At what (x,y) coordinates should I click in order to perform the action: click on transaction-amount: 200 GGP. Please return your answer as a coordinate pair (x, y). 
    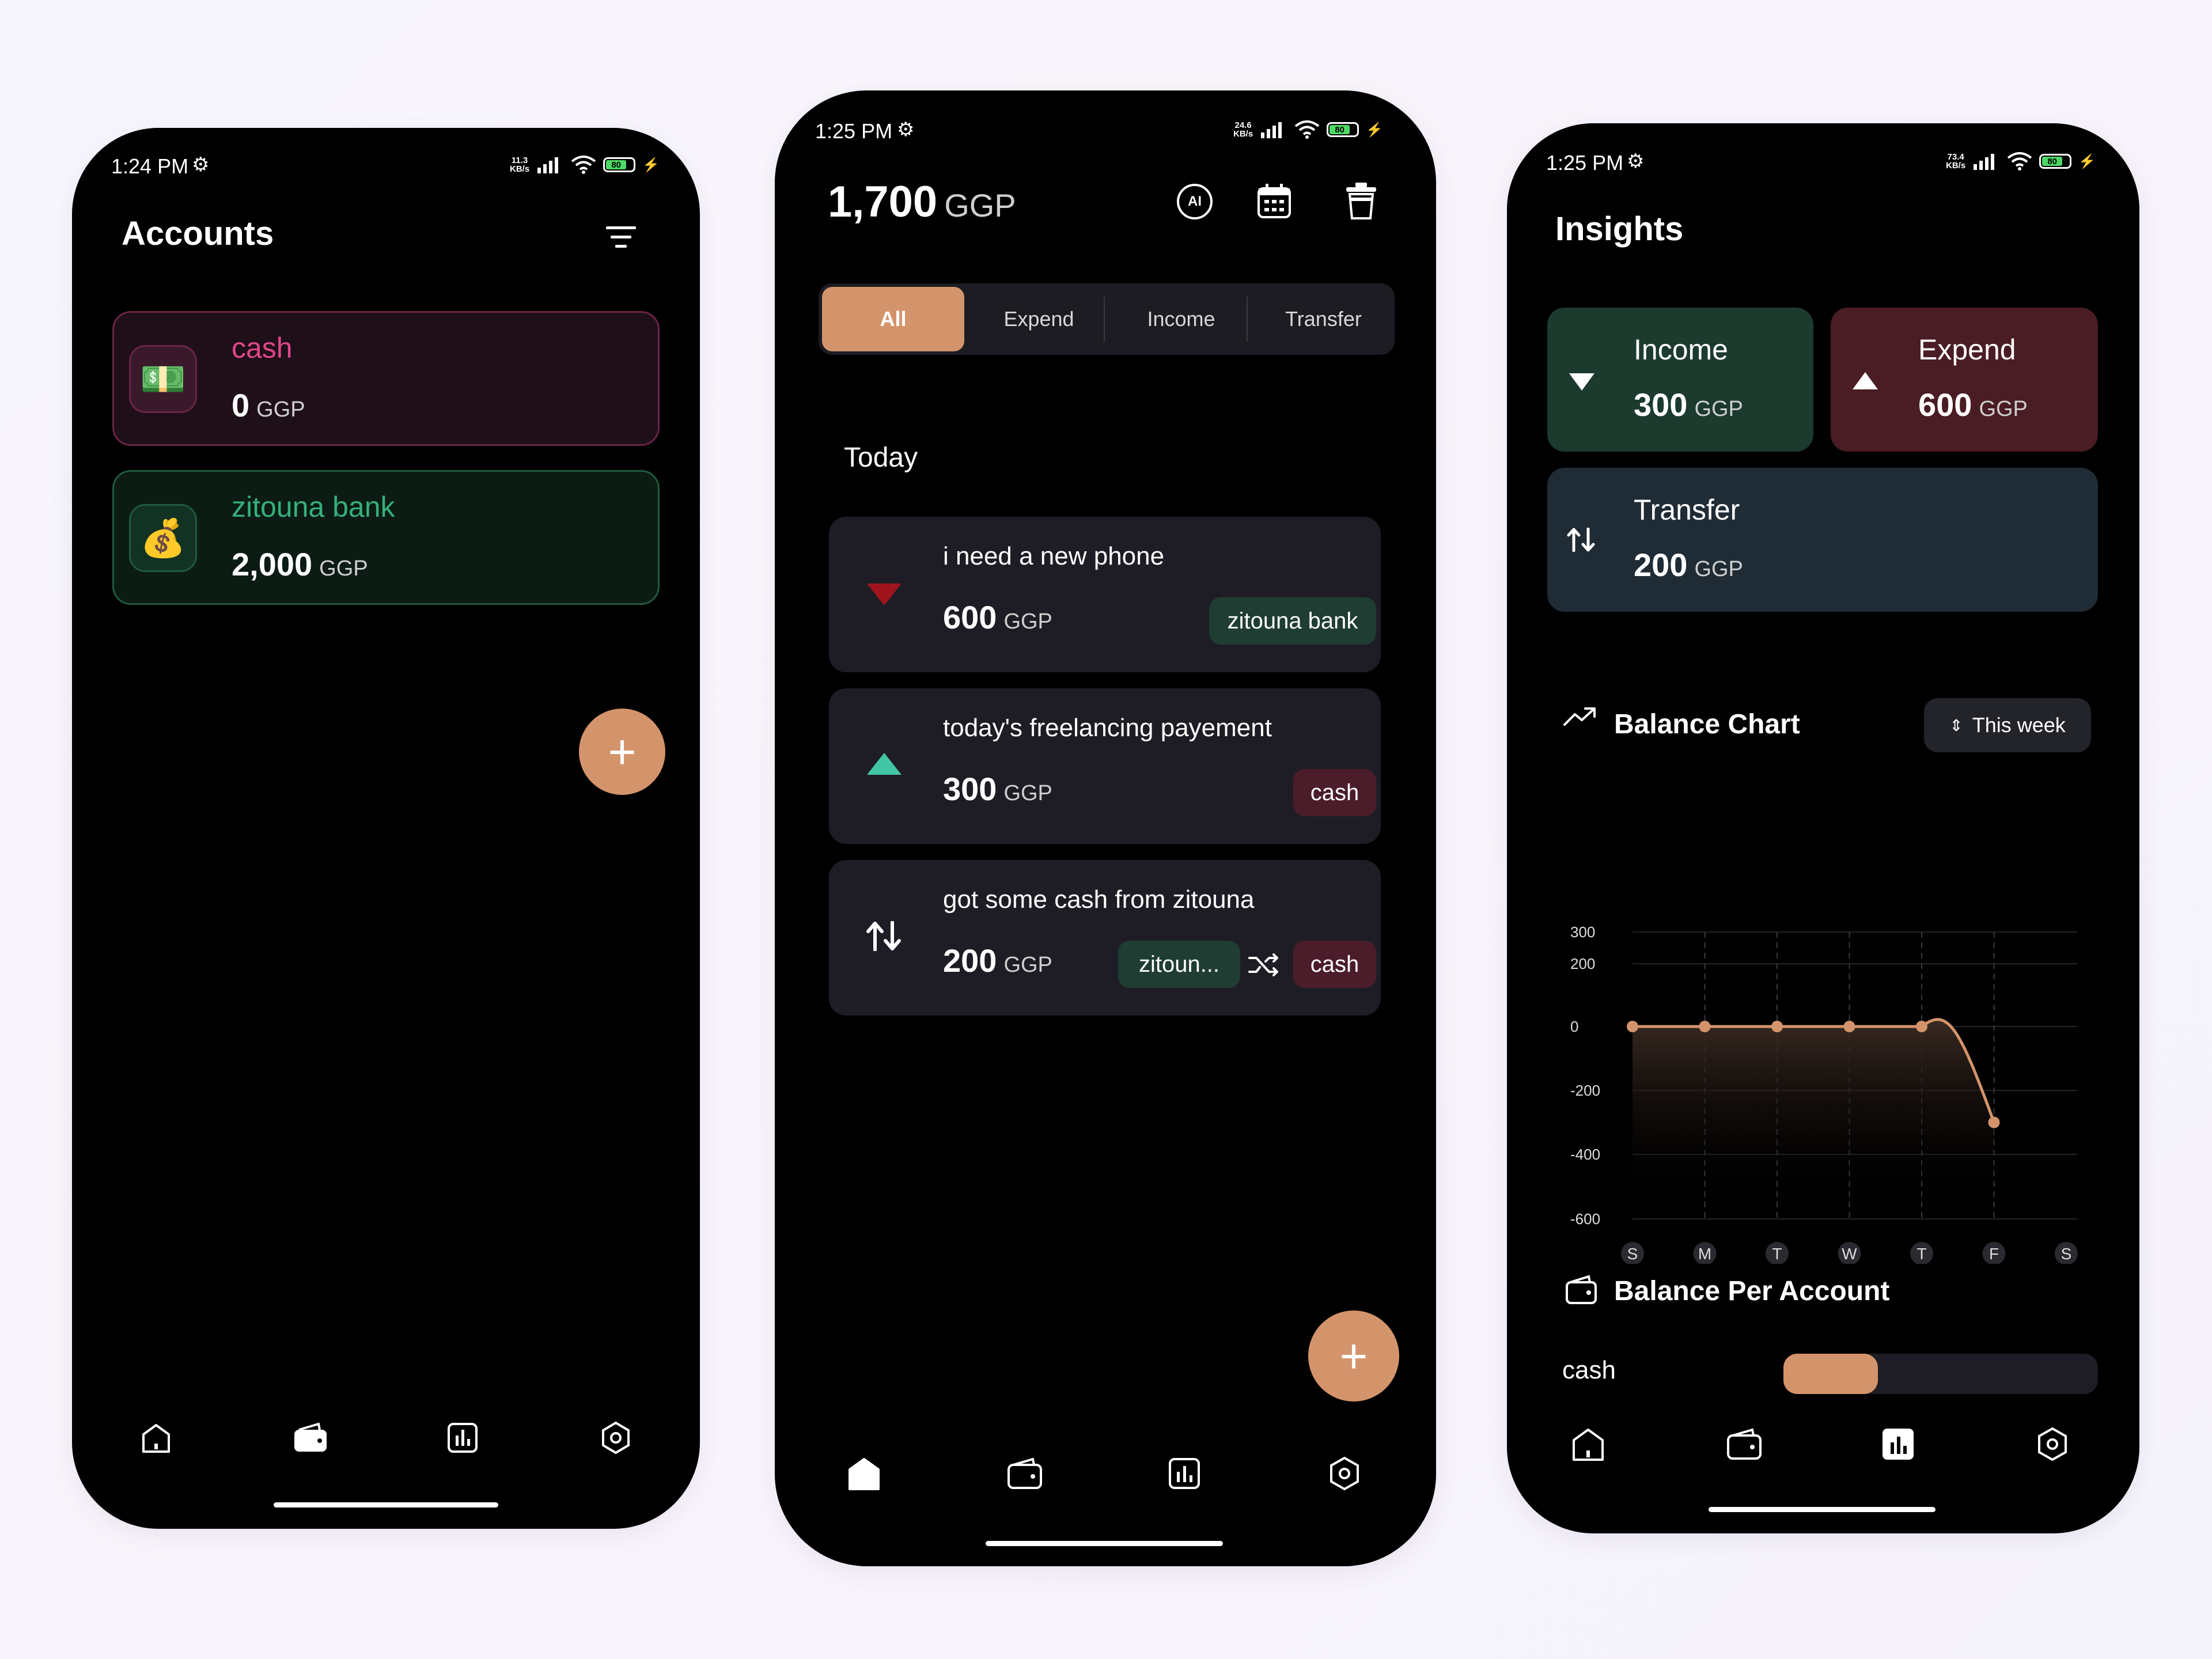
    Looking at the image, I should click on (997, 960).